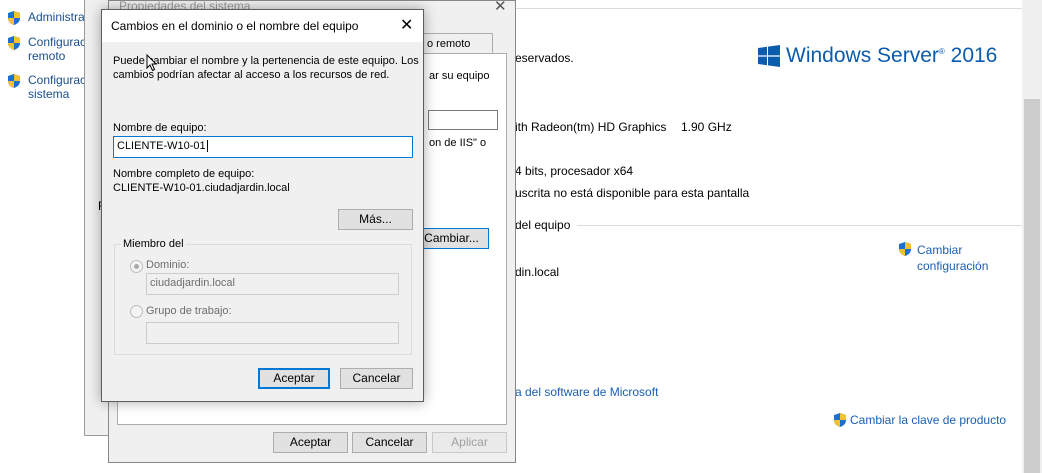  I want to click on partial-text: ar su equipo, so click(459, 76).